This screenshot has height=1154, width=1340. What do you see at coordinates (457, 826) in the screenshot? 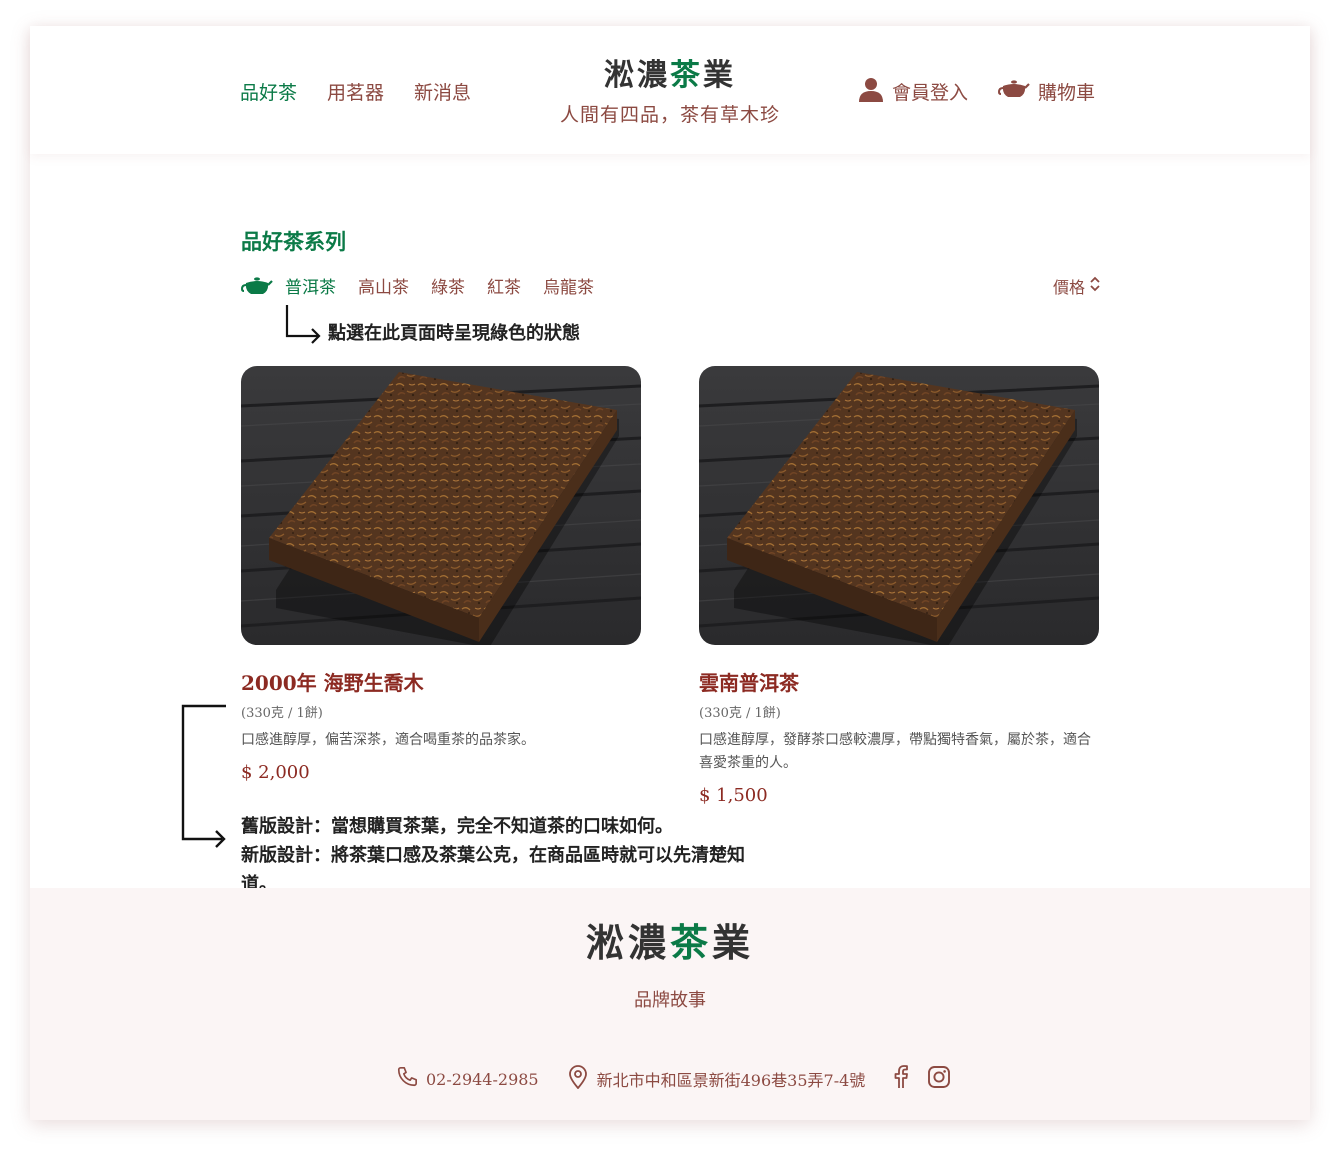
I see `design-note-old: 舊版設計：當想購買茶葉，完全不知道茶的口味如何。` at bounding box center [457, 826].